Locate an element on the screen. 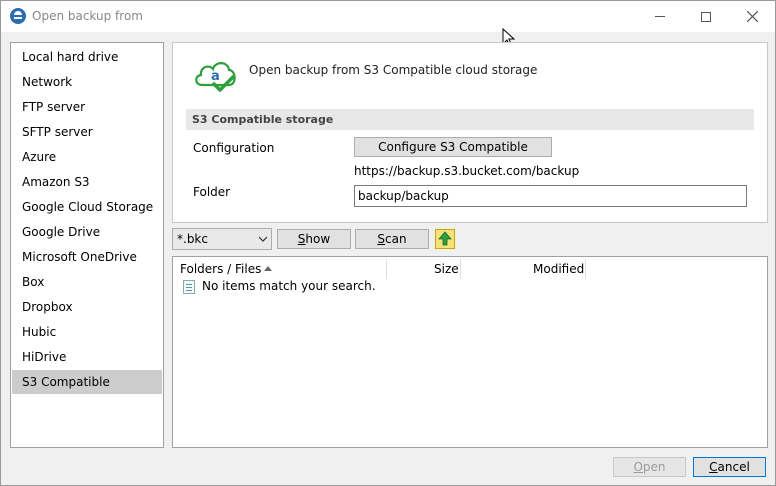 The image size is (776, 486). window-title: Open backup from is located at coordinates (87, 16).